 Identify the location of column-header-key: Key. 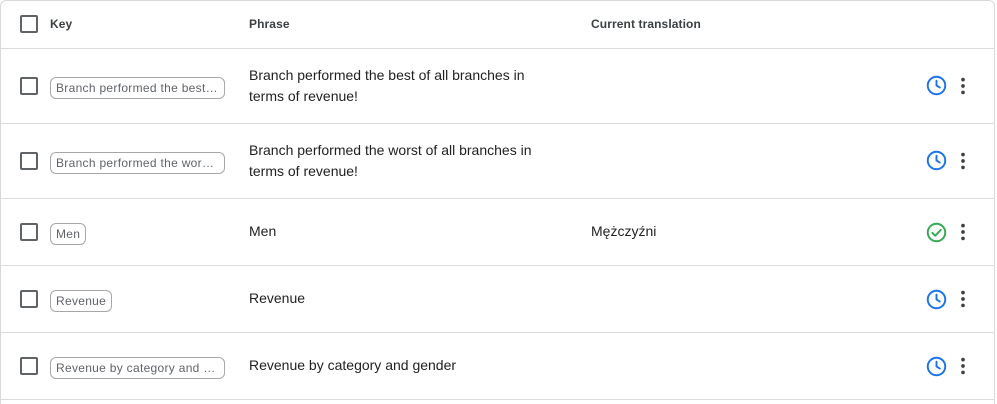
(61, 24).